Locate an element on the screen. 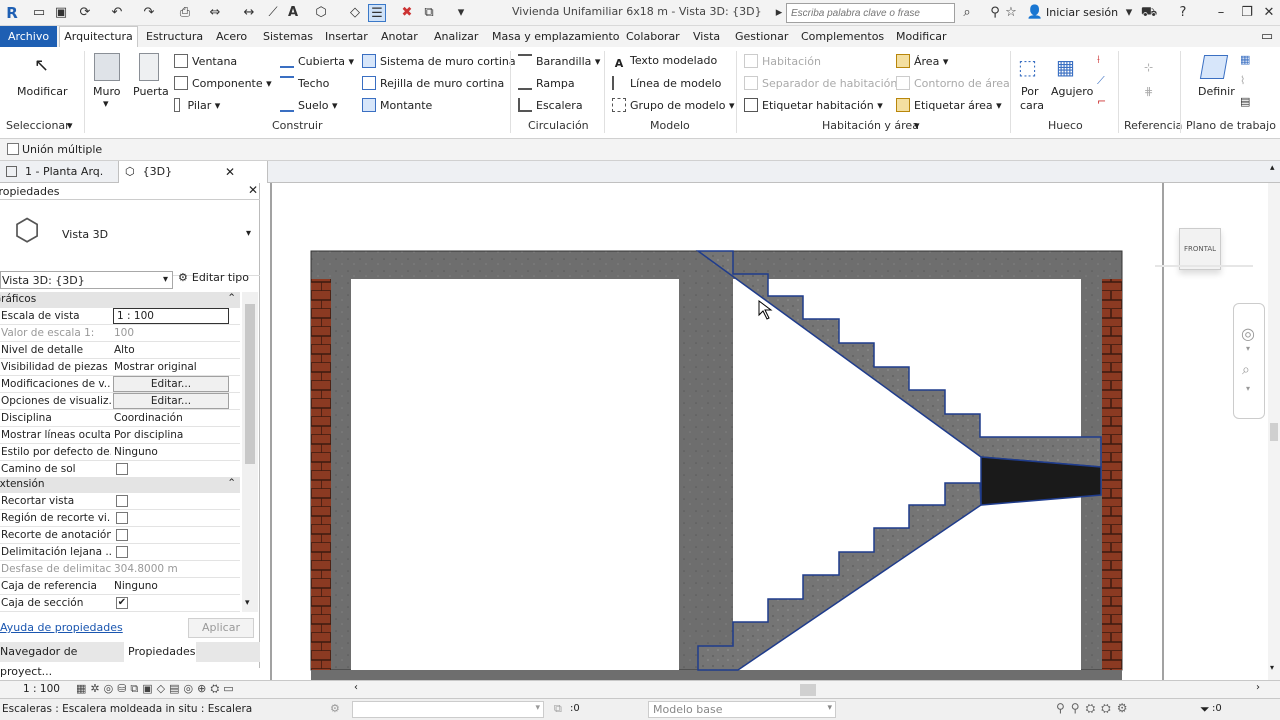 The height and width of the screenshot is (720, 1280). vertical-scrollbar: ▾ is located at coordinates (1274, 431).